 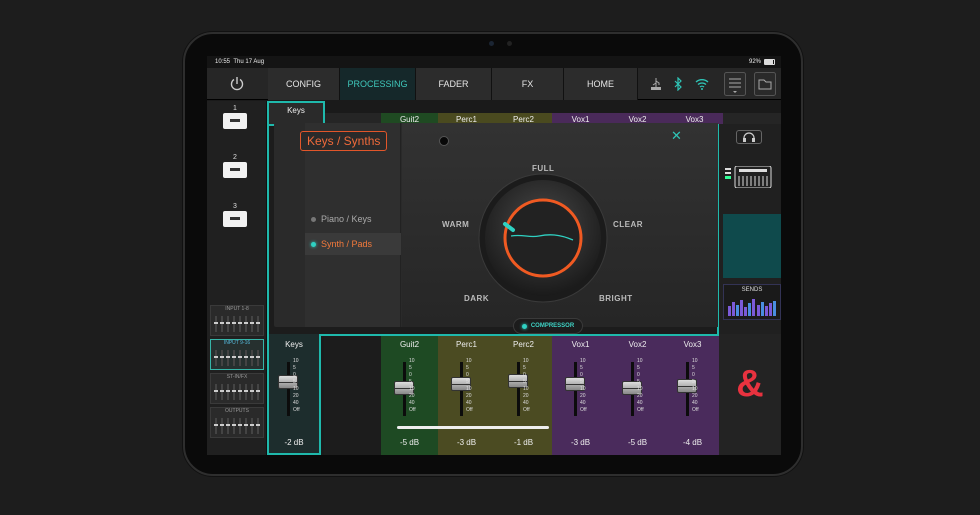 What do you see at coordinates (678, 84) in the screenshot?
I see `bluetooth-icon` at bounding box center [678, 84].